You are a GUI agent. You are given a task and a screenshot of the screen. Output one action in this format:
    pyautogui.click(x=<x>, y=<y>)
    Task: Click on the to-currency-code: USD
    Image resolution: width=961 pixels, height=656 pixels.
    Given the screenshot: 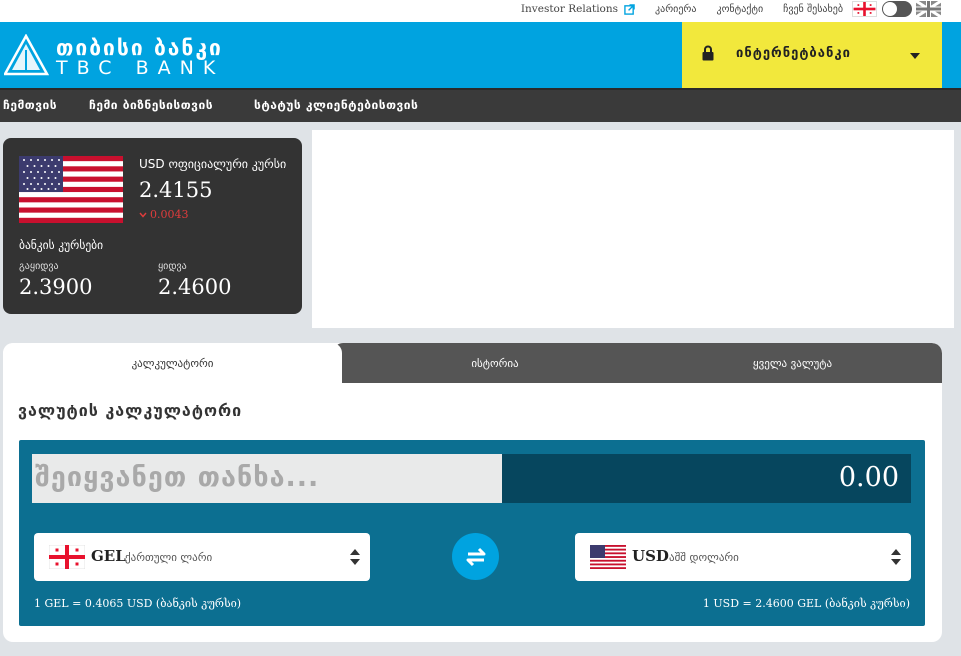 What is the action you would take?
    pyautogui.click(x=650, y=556)
    